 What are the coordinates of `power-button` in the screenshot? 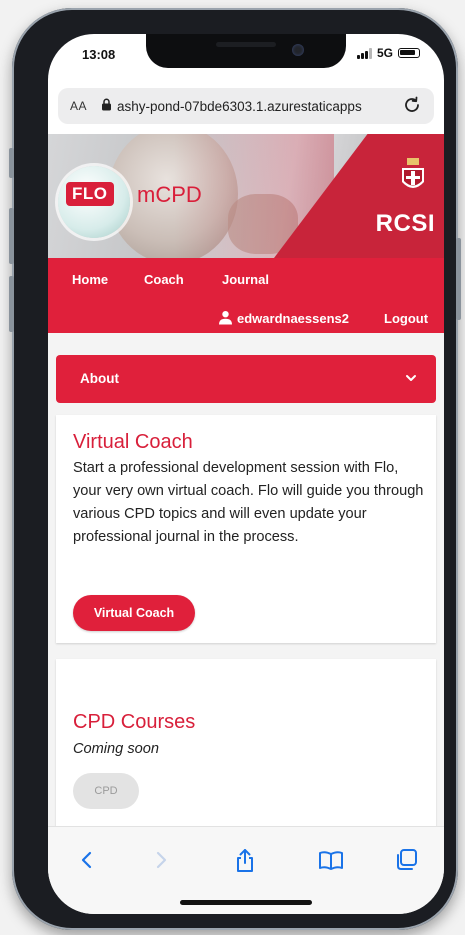 It's located at (458, 279).